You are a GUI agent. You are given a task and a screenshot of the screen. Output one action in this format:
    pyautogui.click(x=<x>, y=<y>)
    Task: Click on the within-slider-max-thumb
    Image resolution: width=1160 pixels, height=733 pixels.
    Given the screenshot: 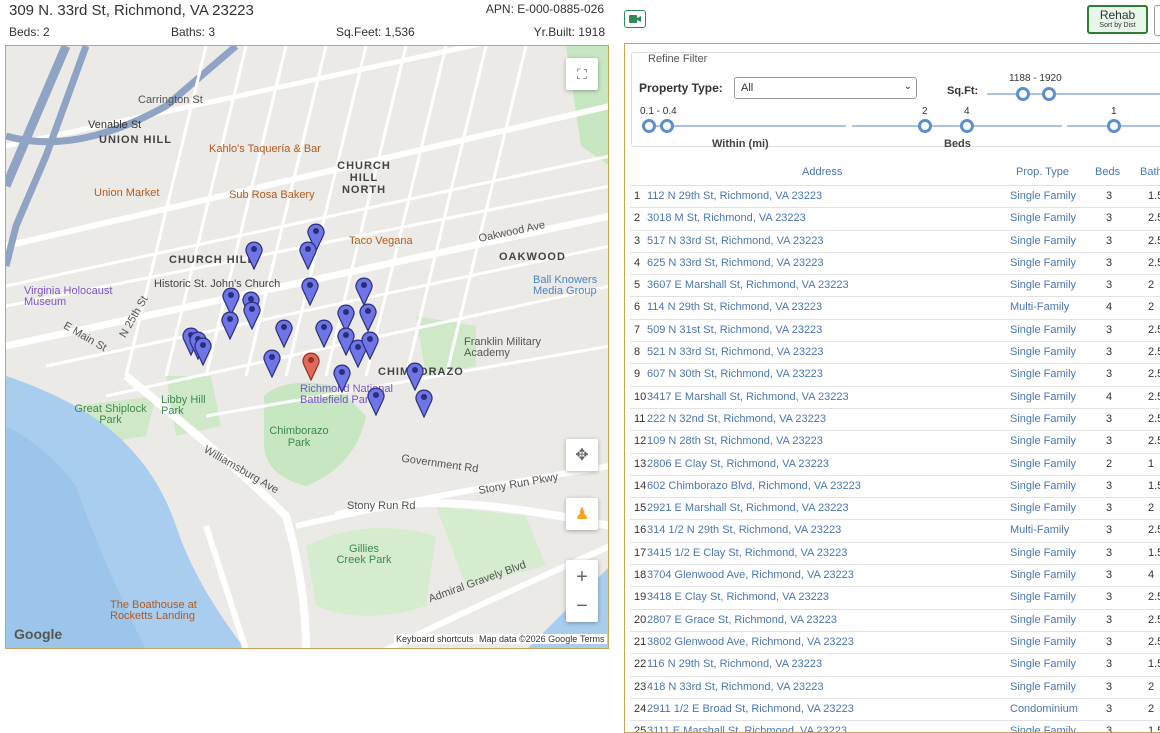 What is the action you would take?
    pyautogui.click(x=667, y=126)
    